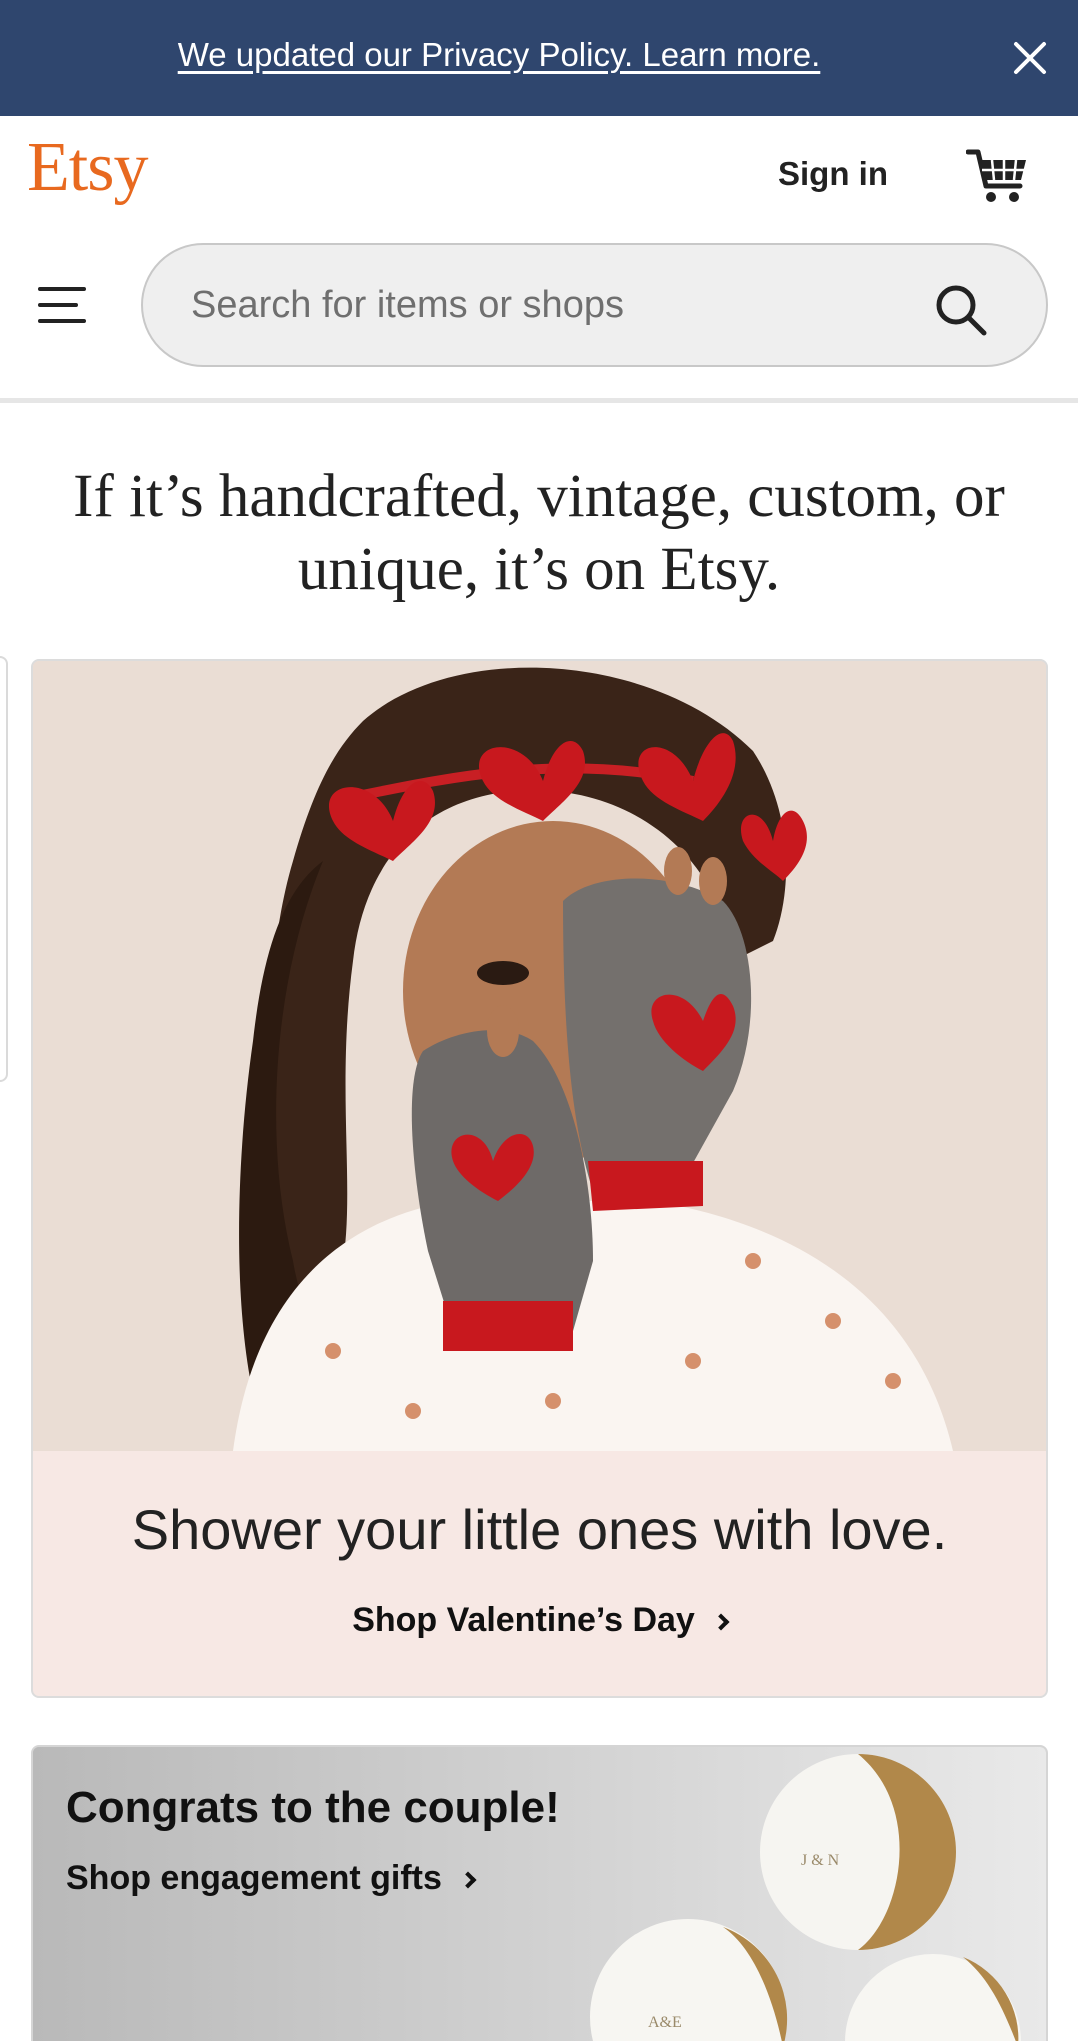 This screenshot has height=2041, width=1078. Describe the element at coordinates (998, 176) in the screenshot. I see `cart-icon` at that location.